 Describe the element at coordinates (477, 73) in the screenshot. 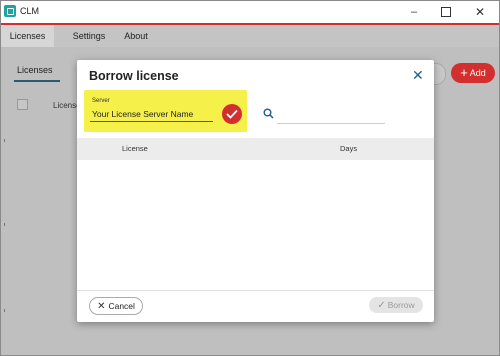

I see `add-label: Add` at that location.